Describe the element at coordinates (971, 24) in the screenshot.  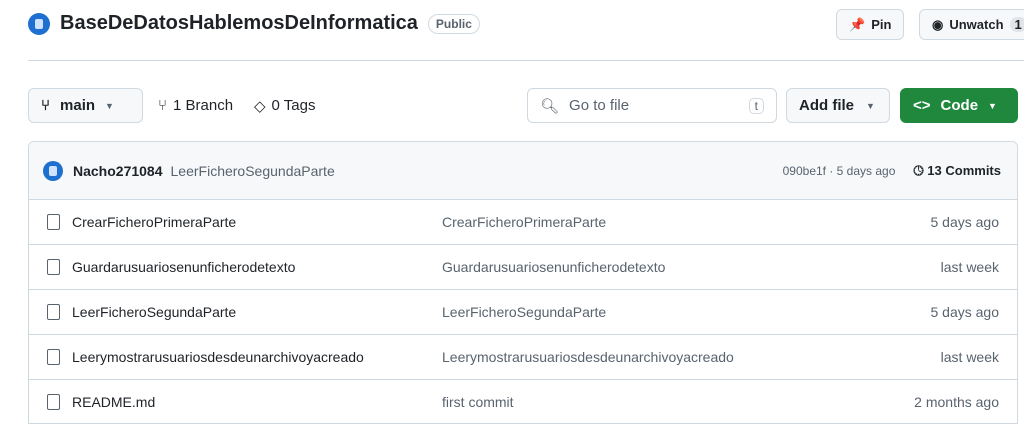
I see `unwatch-button: ◉ Unwatch 1` at that location.